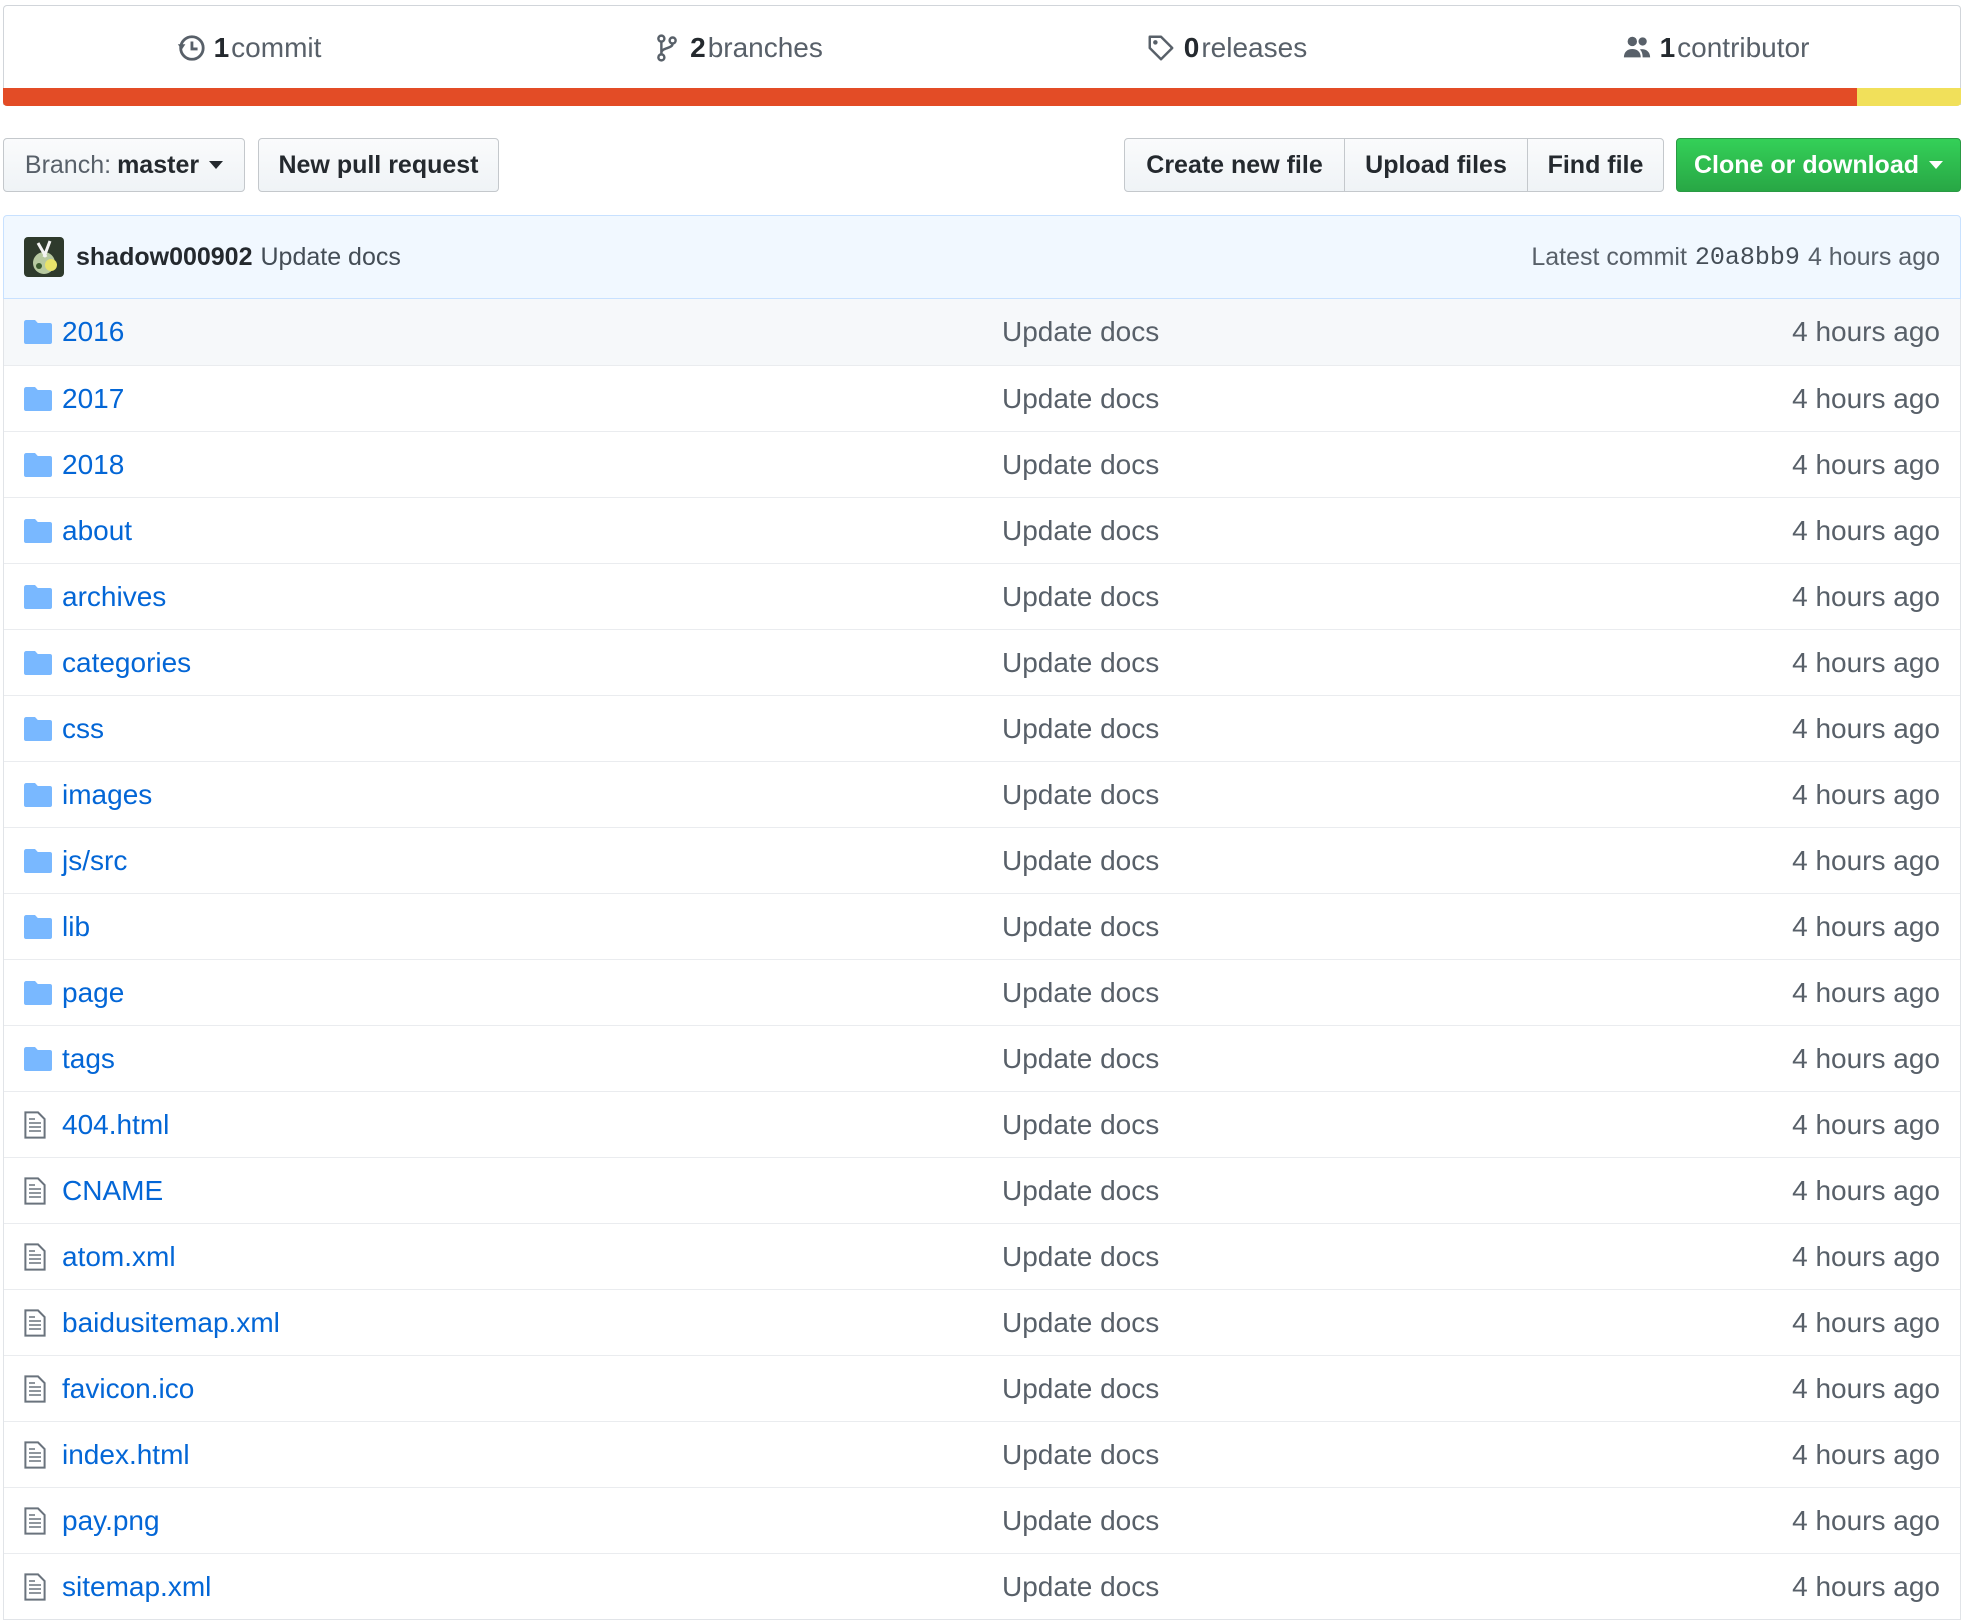  I want to click on file-row: page Update docs 4 hours ago, so click(982, 992).